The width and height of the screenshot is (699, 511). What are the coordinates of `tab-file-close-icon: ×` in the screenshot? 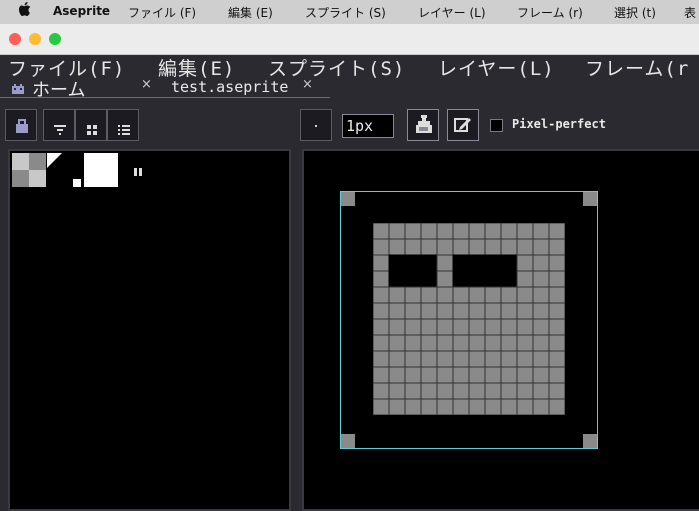 It's located at (307, 84).